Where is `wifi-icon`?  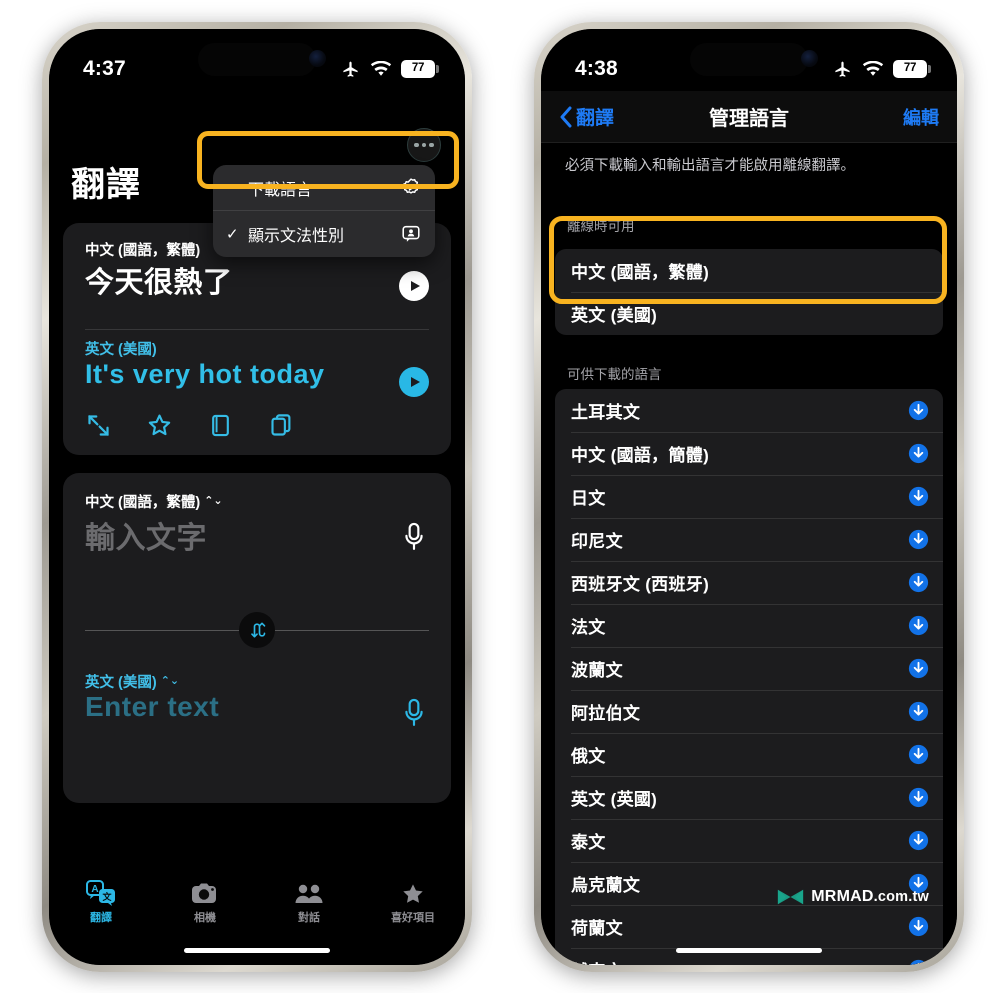 wifi-icon is located at coordinates (873, 68).